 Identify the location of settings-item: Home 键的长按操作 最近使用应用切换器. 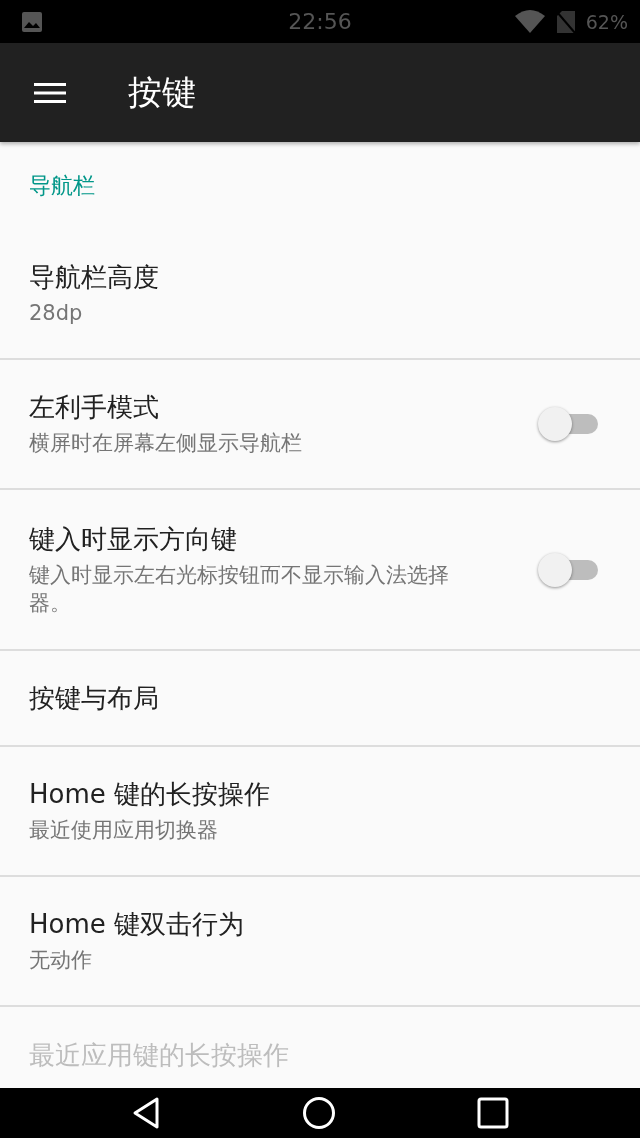
(320, 812).